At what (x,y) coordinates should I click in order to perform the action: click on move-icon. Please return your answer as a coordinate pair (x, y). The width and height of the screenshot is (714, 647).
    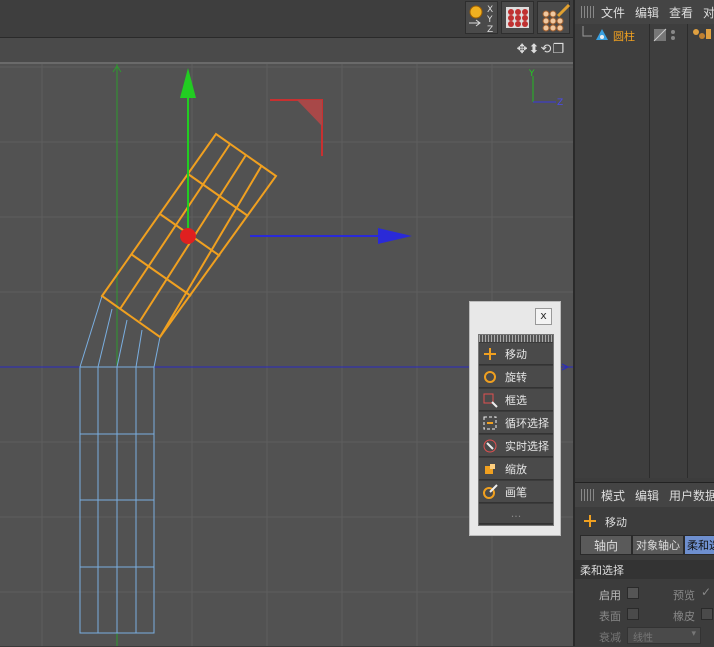
    Looking at the image, I should click on (490, 353).